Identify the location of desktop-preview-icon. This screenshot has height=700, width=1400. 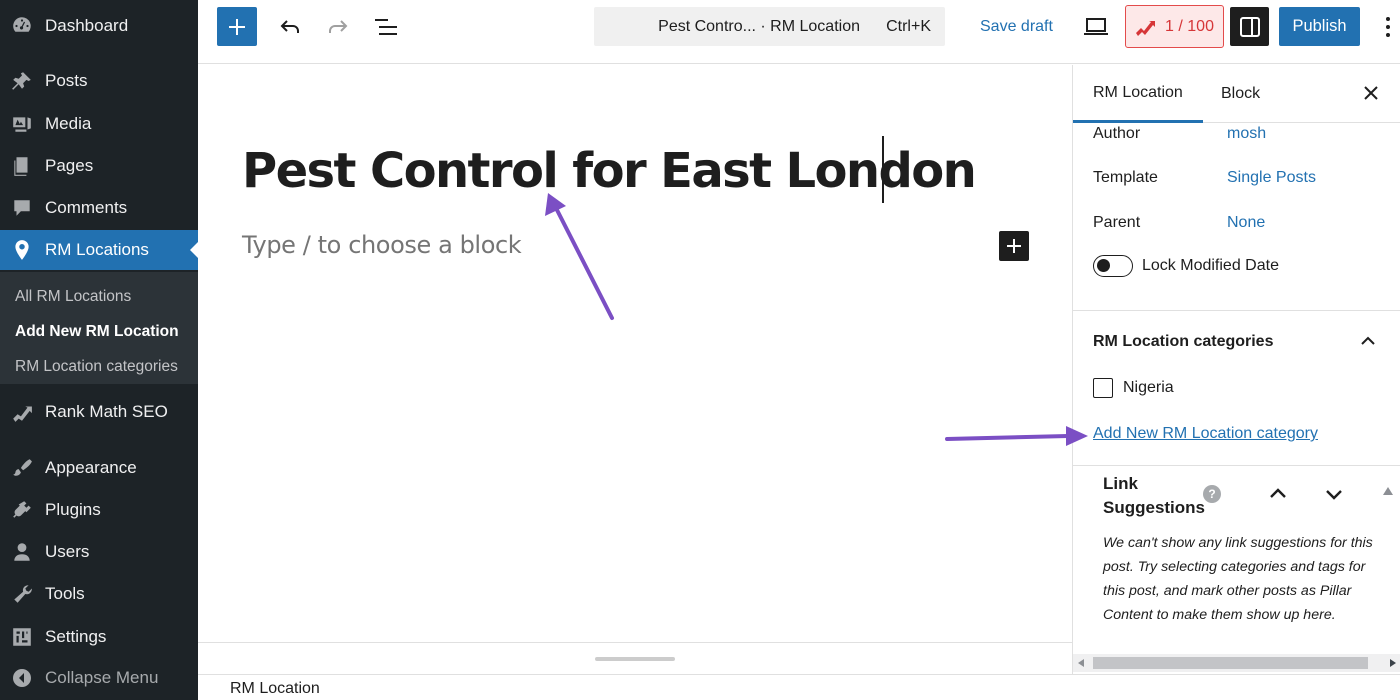
(1096, 26).